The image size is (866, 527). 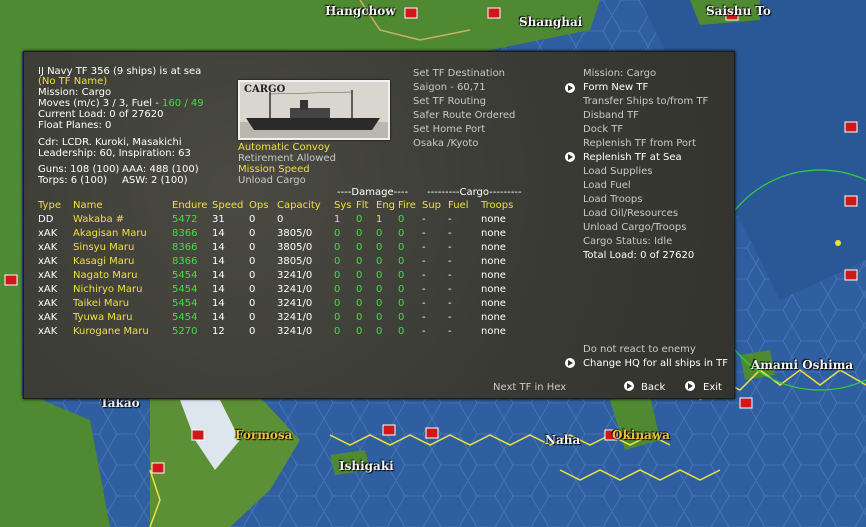 I want to click on map-label-ishigaki: Ishigaki, so click(x=366, y=466).